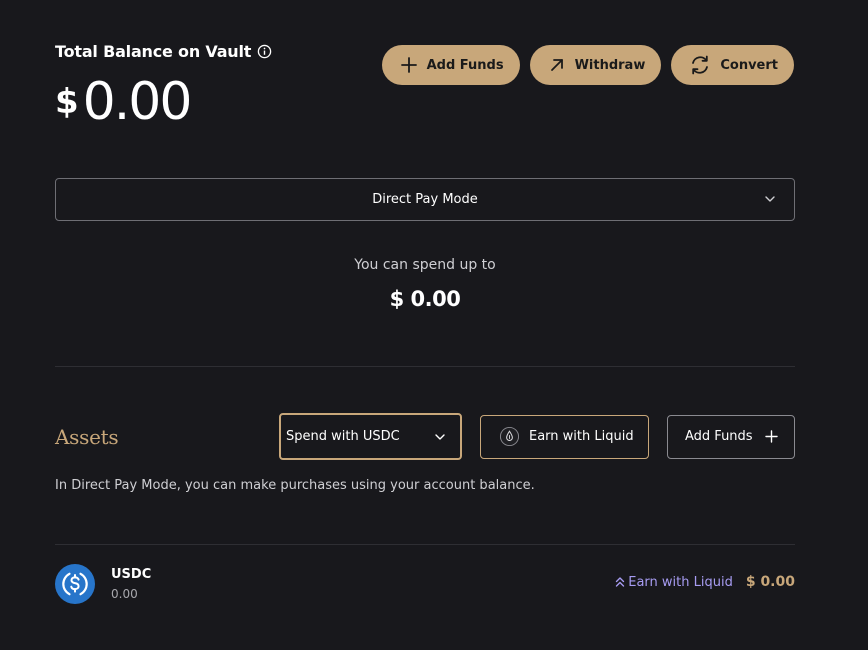  I want to click on balance-value: $ 0.00, so click(124, 102).